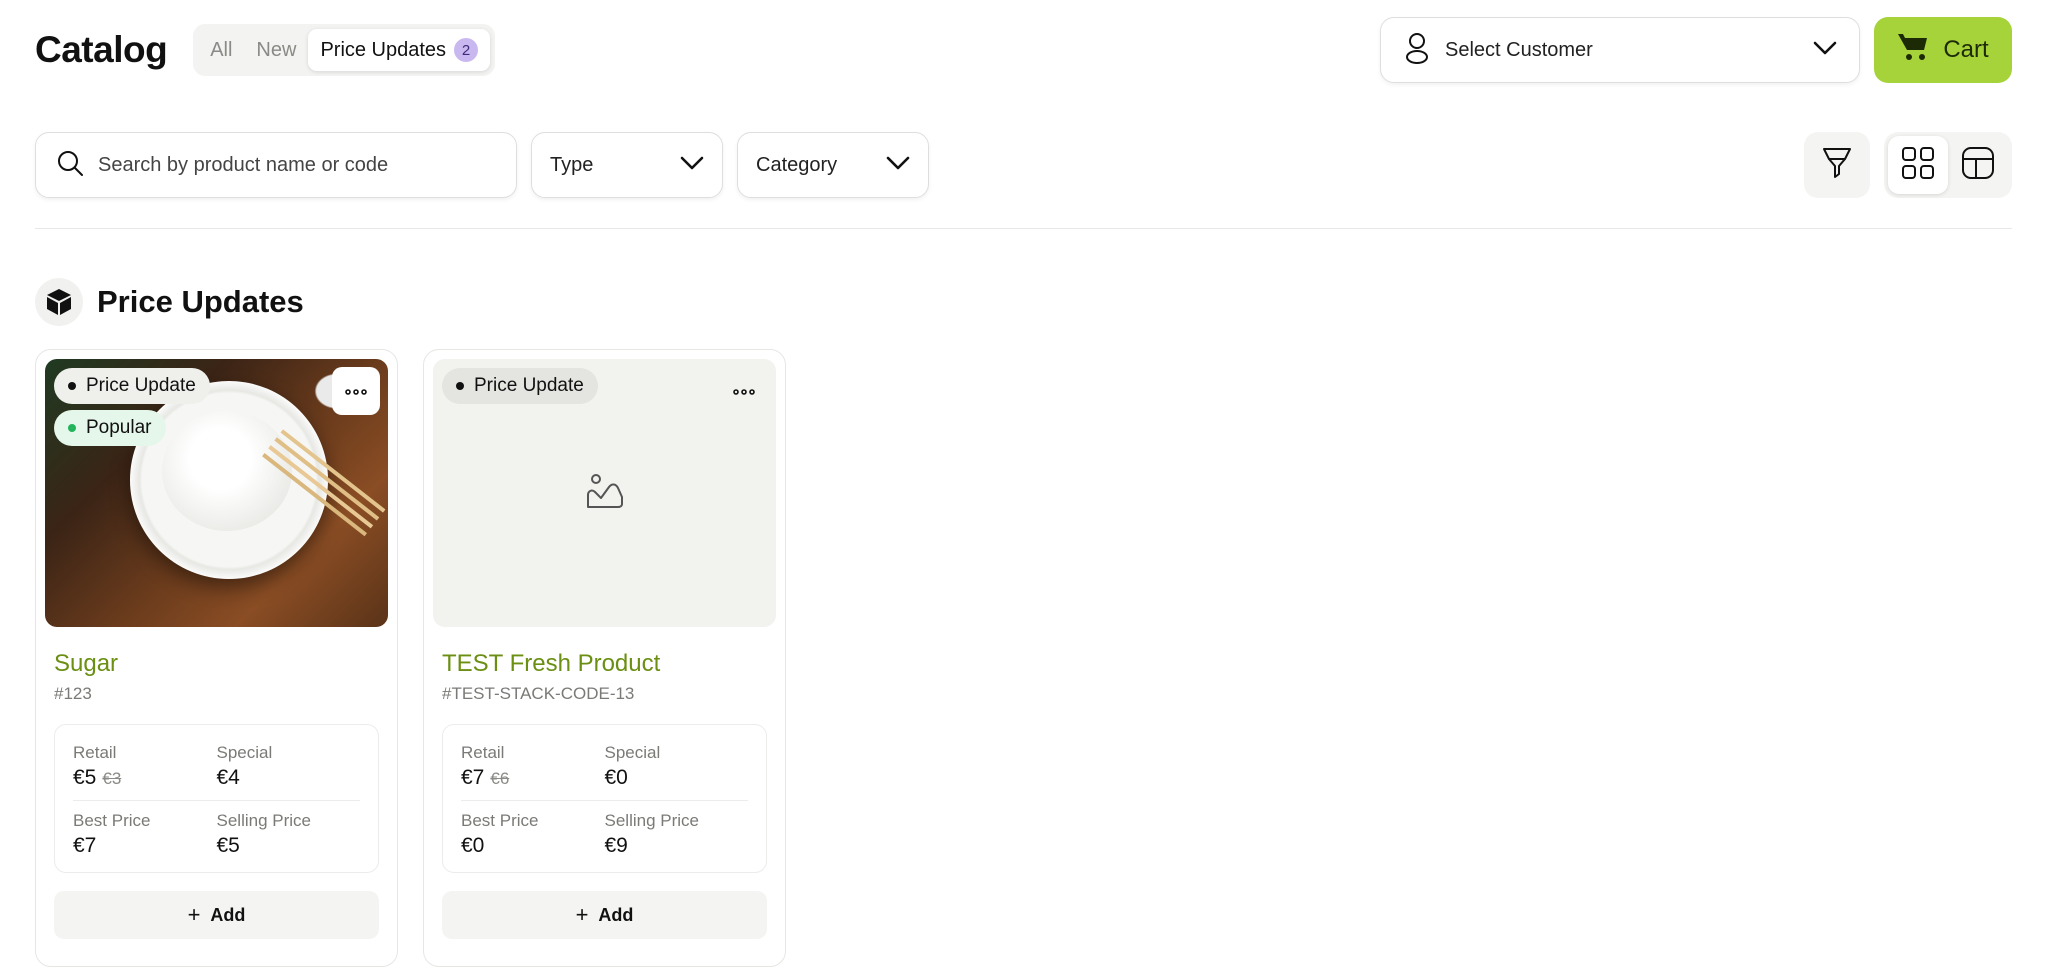  Describe the element at coordinates (1417, 50) in the screenshot. I see `user-icon` at that location.